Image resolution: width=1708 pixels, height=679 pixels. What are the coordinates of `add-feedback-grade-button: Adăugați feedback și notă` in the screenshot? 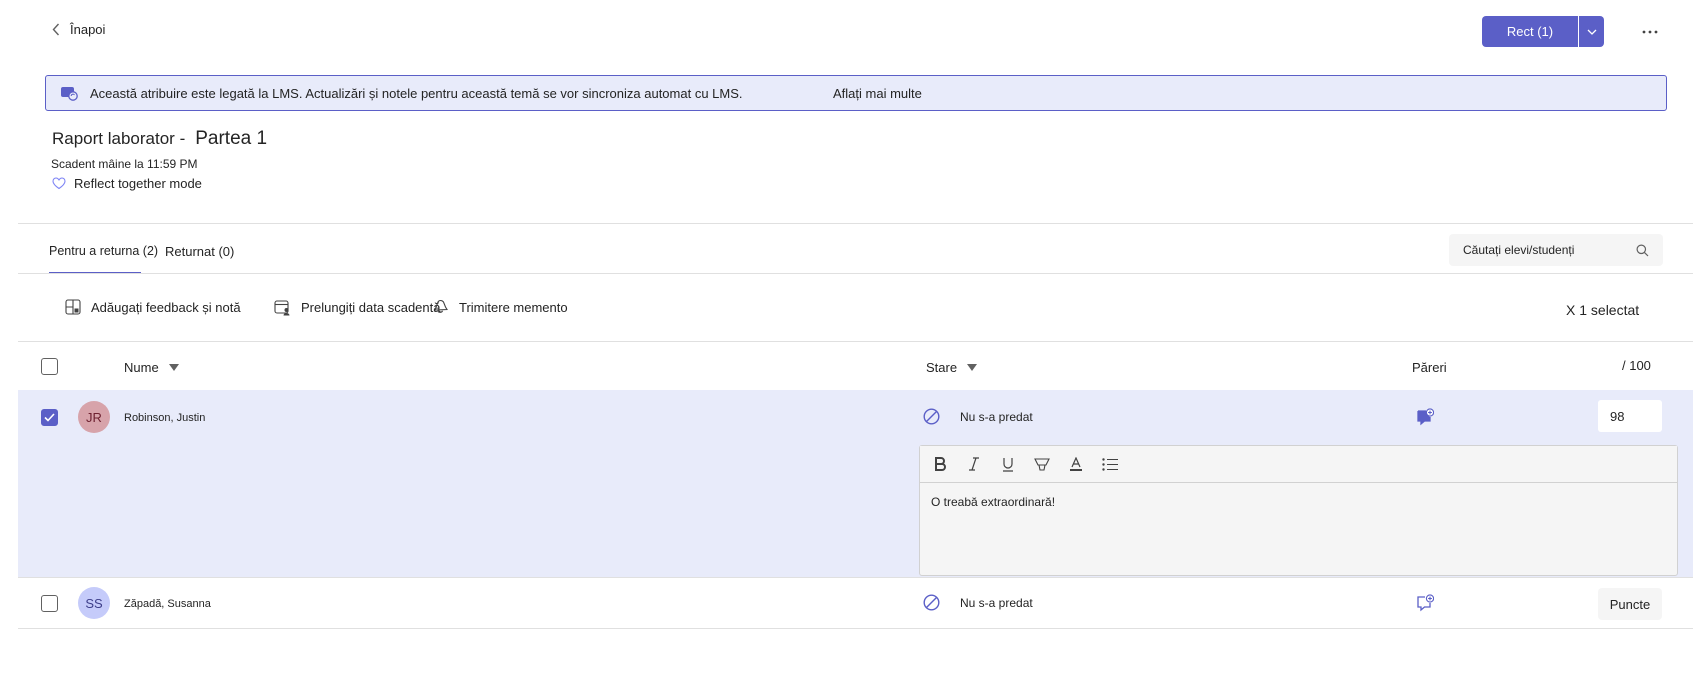 It's located at (153, 307).